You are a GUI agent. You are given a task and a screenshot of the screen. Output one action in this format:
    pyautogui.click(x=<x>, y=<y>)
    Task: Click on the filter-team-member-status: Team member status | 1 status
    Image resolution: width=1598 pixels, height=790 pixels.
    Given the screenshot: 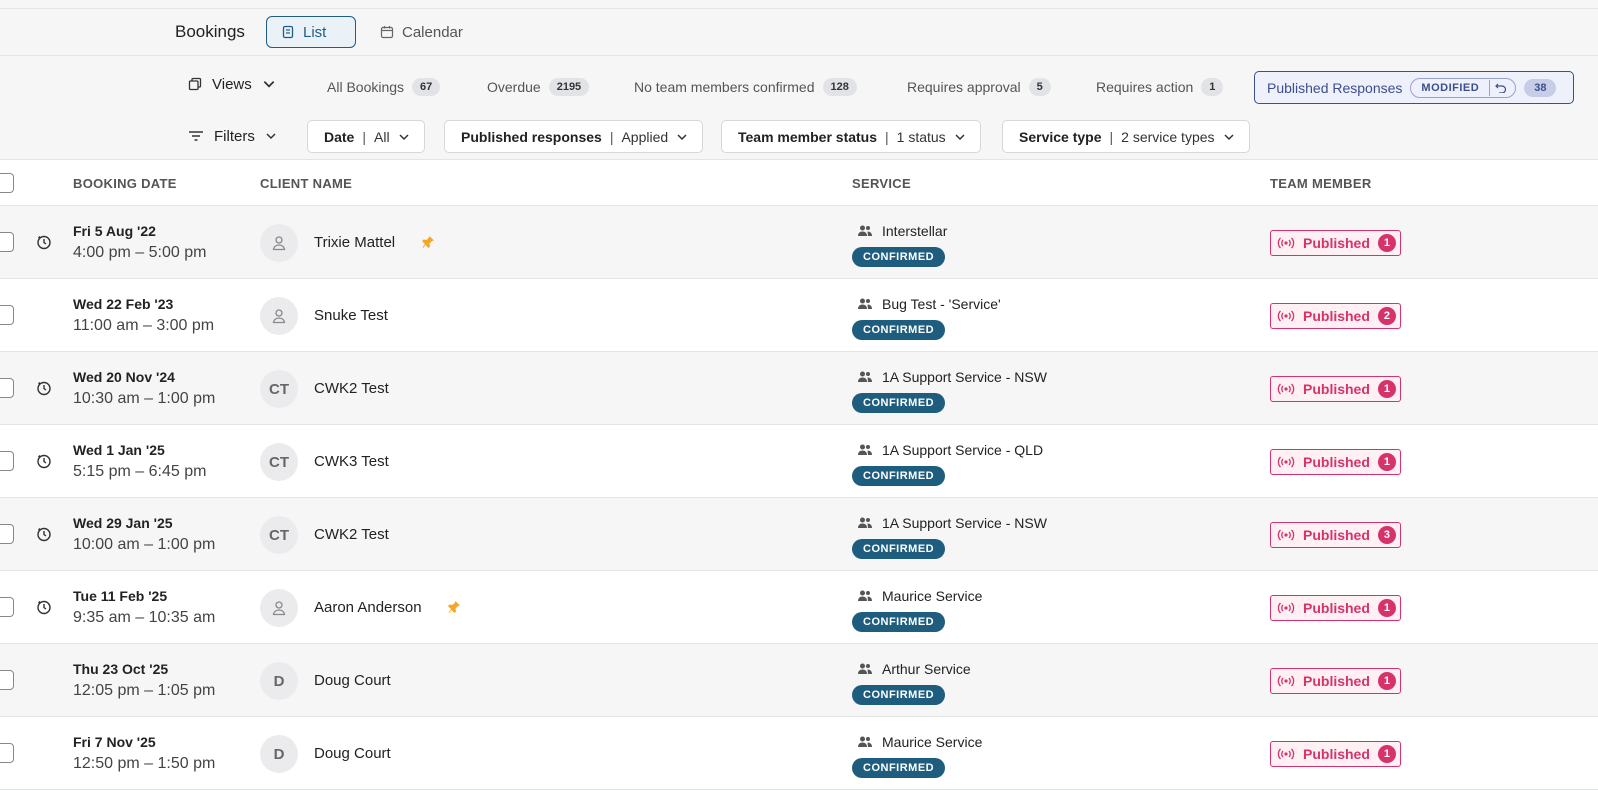 What is the action you would take?
    pyautogui.click(x=851, y=136)
    